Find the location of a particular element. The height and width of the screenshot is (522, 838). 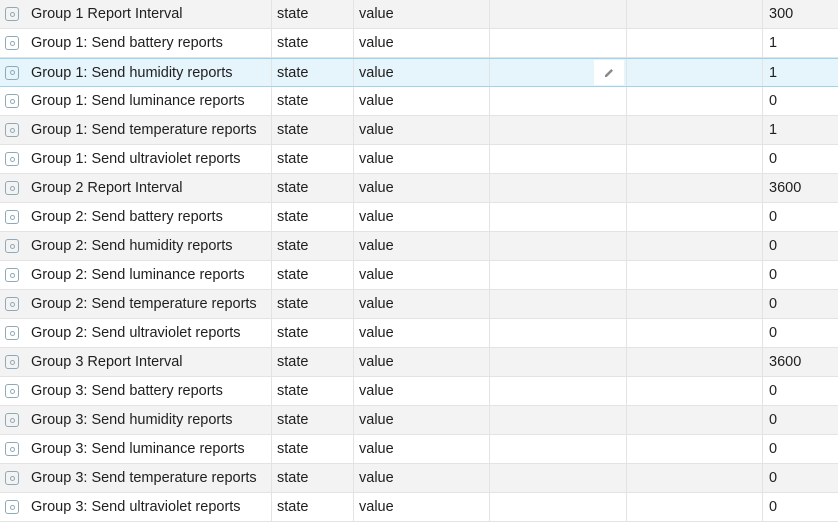

name-cell: Group 3 Report Interval is located at coordinates (136, 362).